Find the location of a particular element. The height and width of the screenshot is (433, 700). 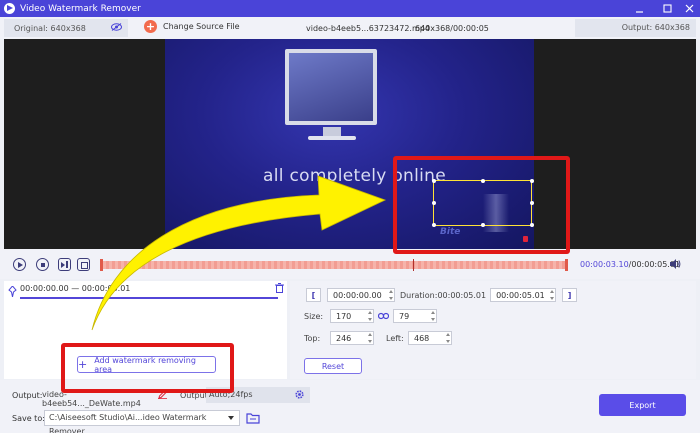

next-frame-icon is located at coordinates (64, 264).